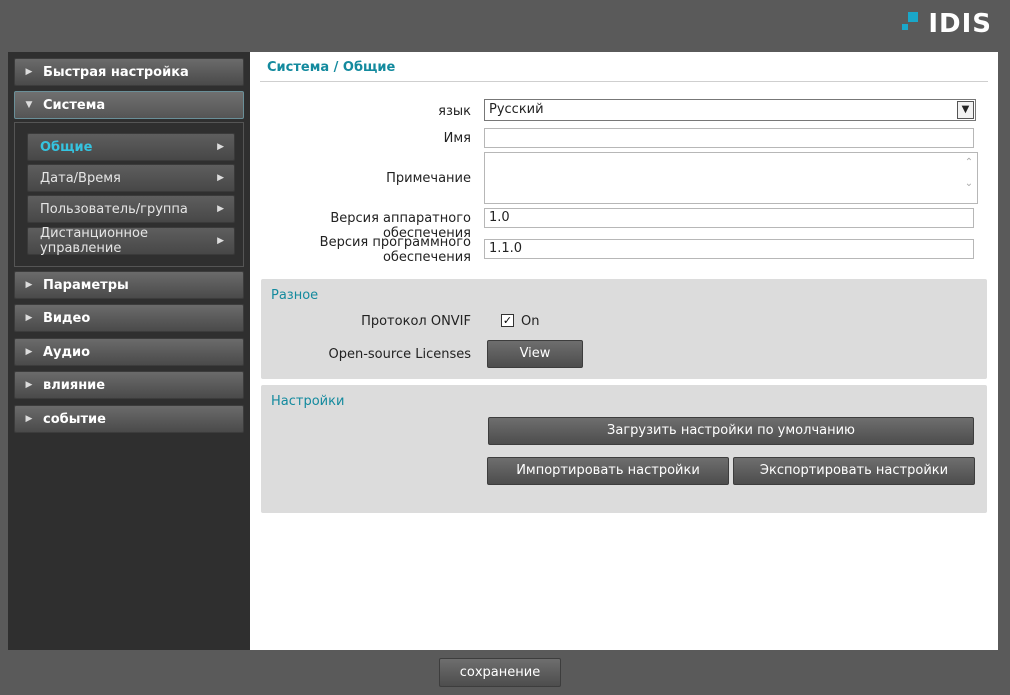  What do you see at coordinates (114, 209) in the screenshot?
I see `submenu-item-label: Пользователь/группа` at bounding box center [114, 209].